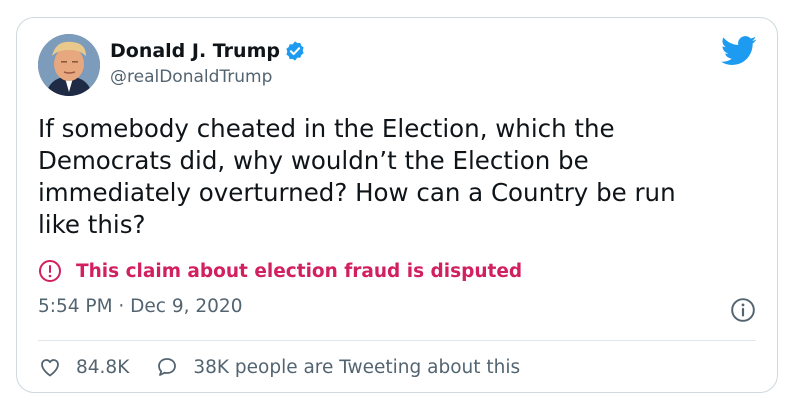 This screenshot has width=798, height=419. I want to click on like-button: 84.8K, so click(83, 367).